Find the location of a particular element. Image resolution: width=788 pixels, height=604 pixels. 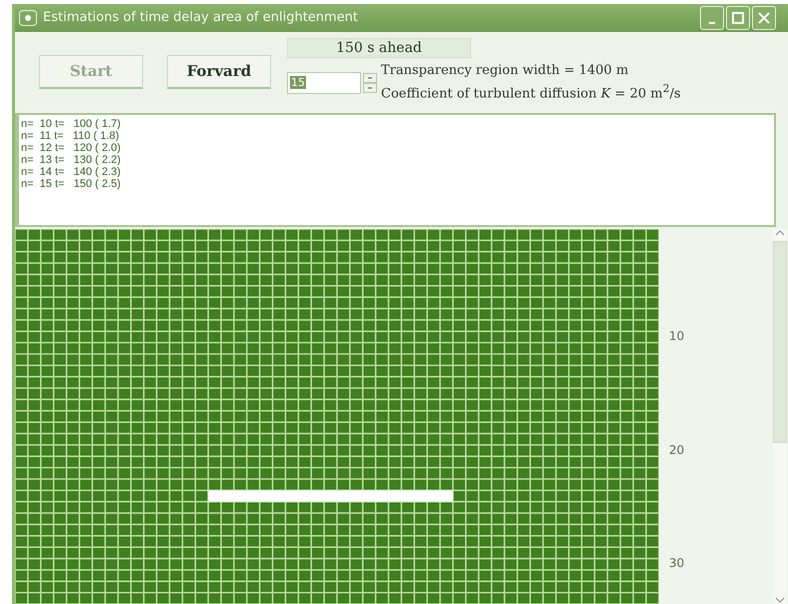

log-line: n= 14 t= 140 ( 2.3) is located at coordinates (71, 172).